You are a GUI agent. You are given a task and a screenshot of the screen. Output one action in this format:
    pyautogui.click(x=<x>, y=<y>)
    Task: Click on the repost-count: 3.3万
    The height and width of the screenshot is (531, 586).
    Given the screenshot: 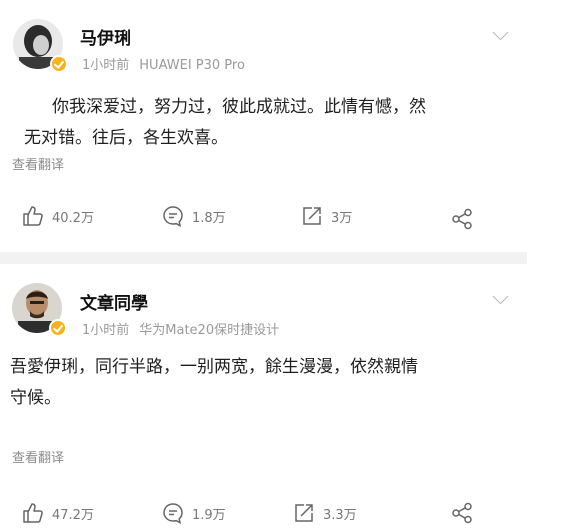 What is the action you would take?
    pyautogui.click(x=340, y=515)
    